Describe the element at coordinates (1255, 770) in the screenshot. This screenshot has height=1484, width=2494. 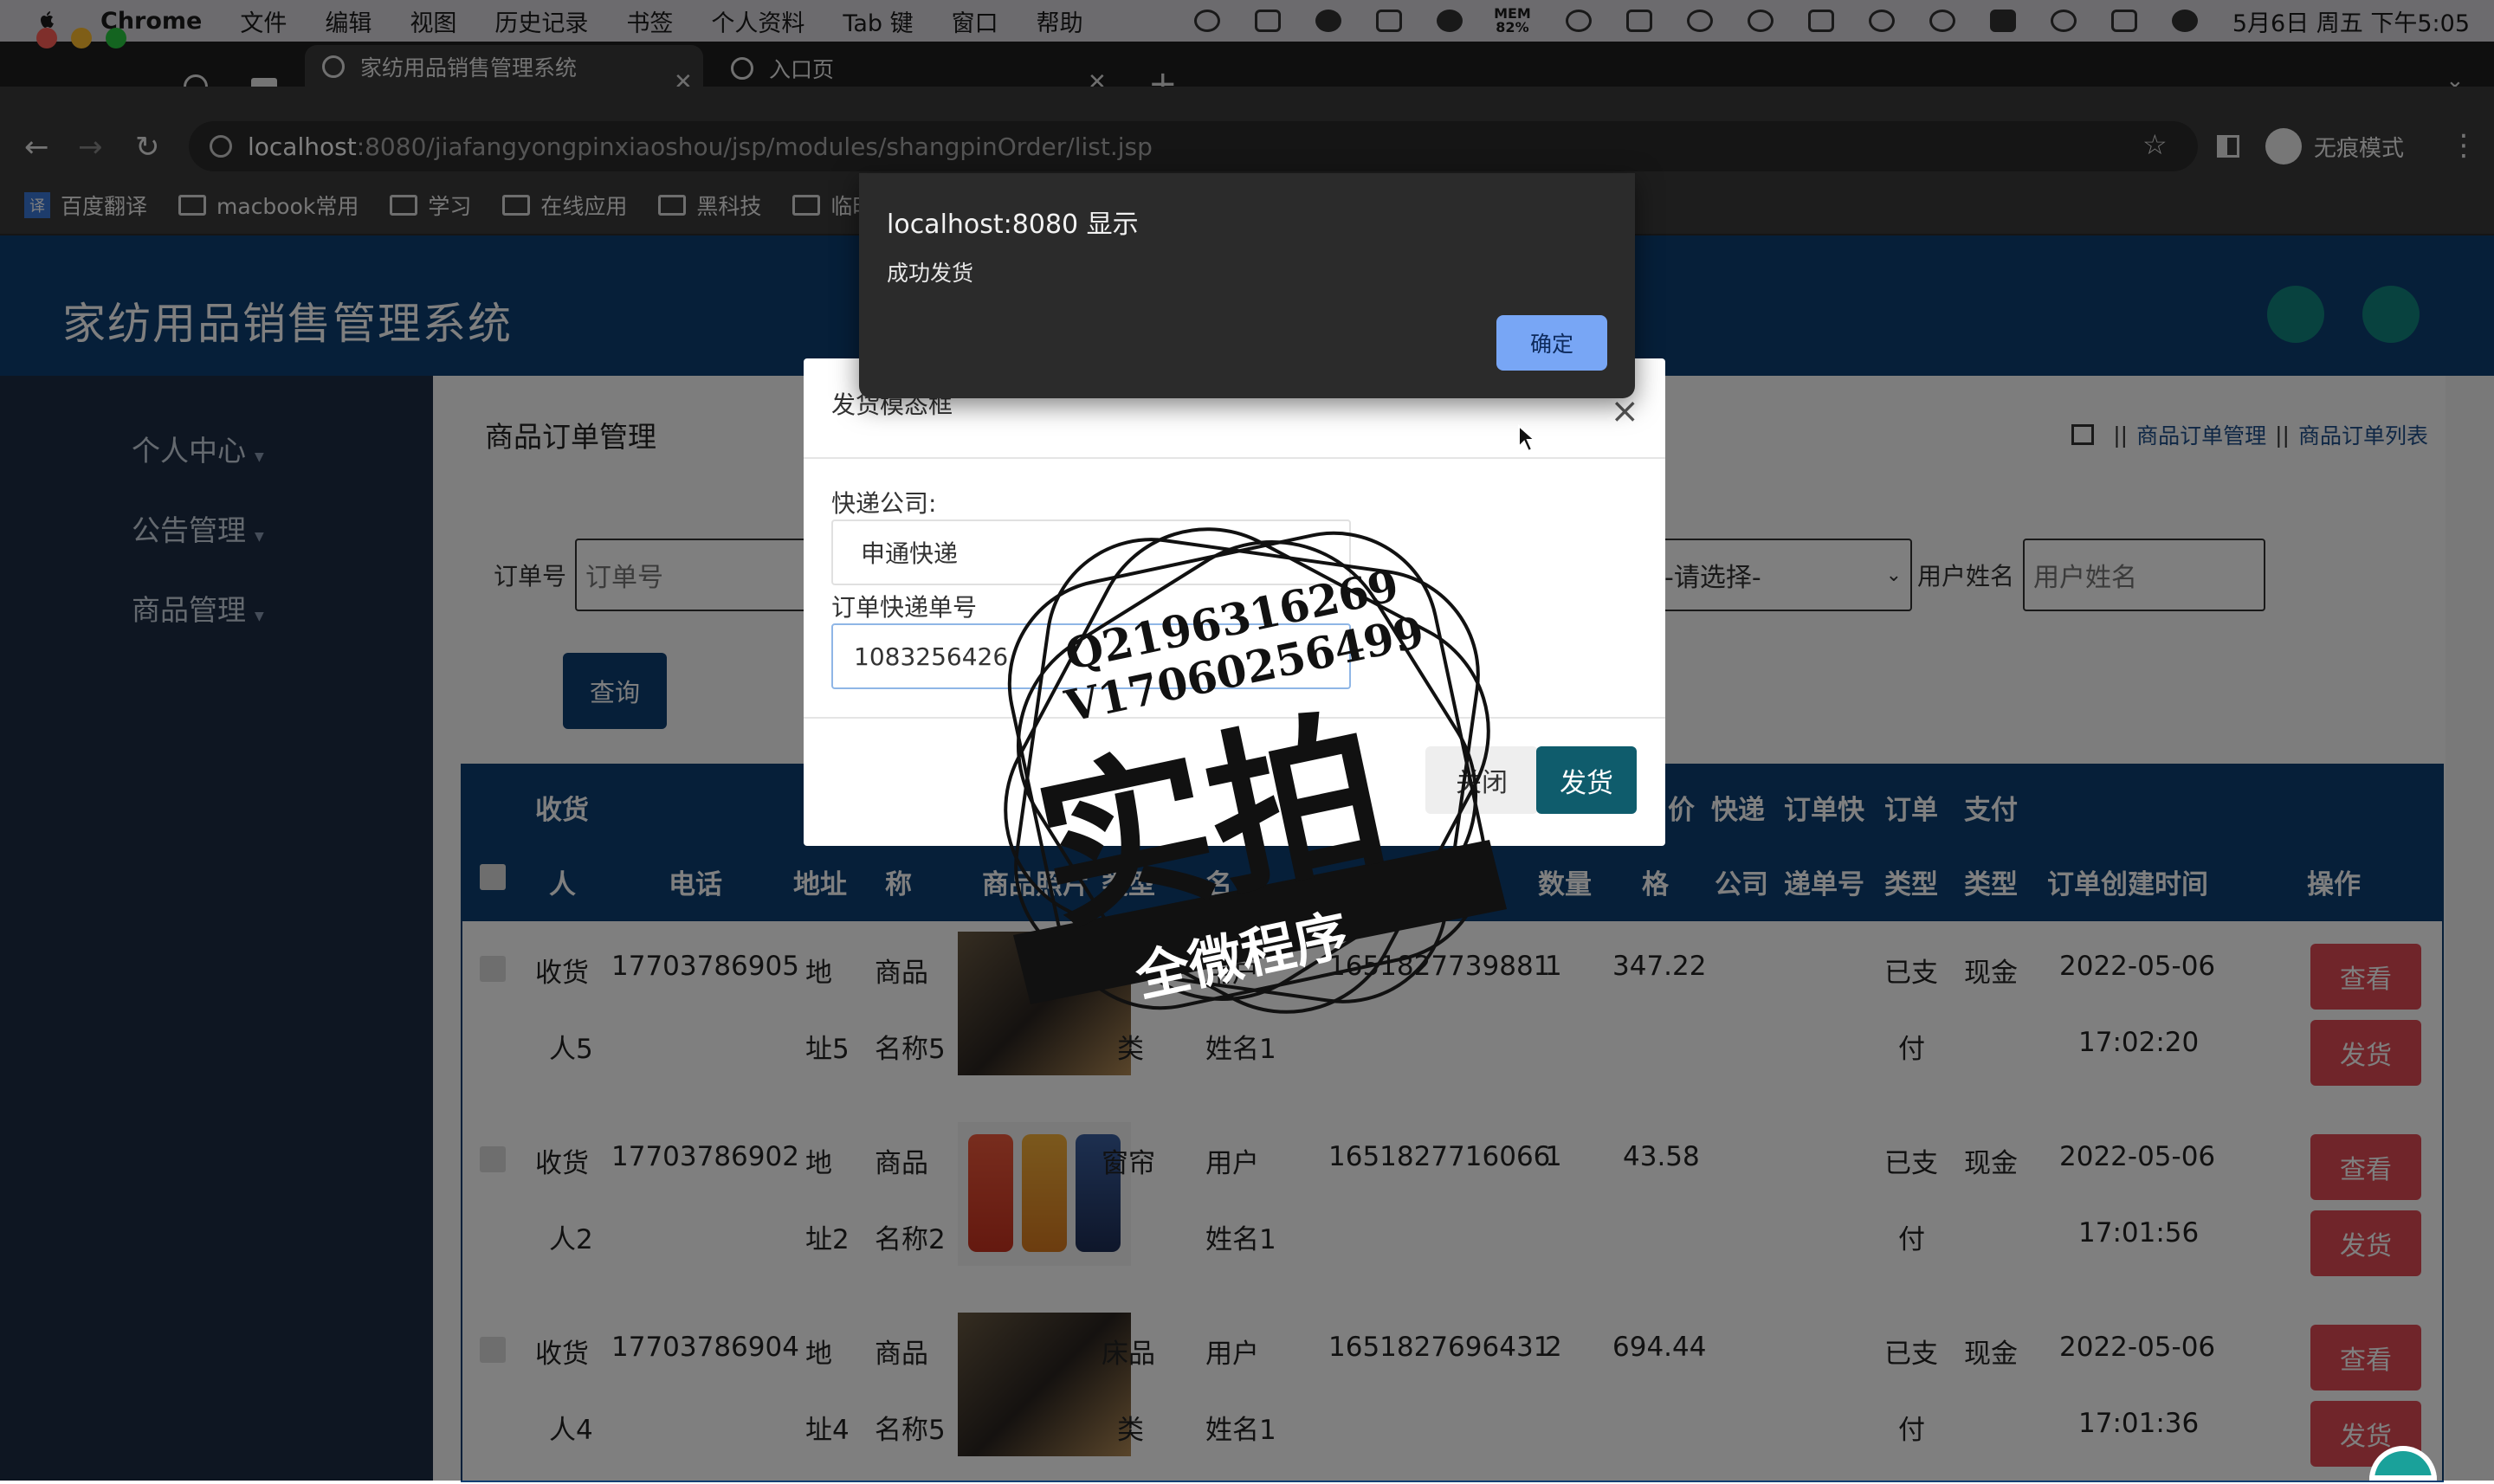
I see `watermark-stamp: Q2196316269 V17060256499 实拍 全微程序` at that location.